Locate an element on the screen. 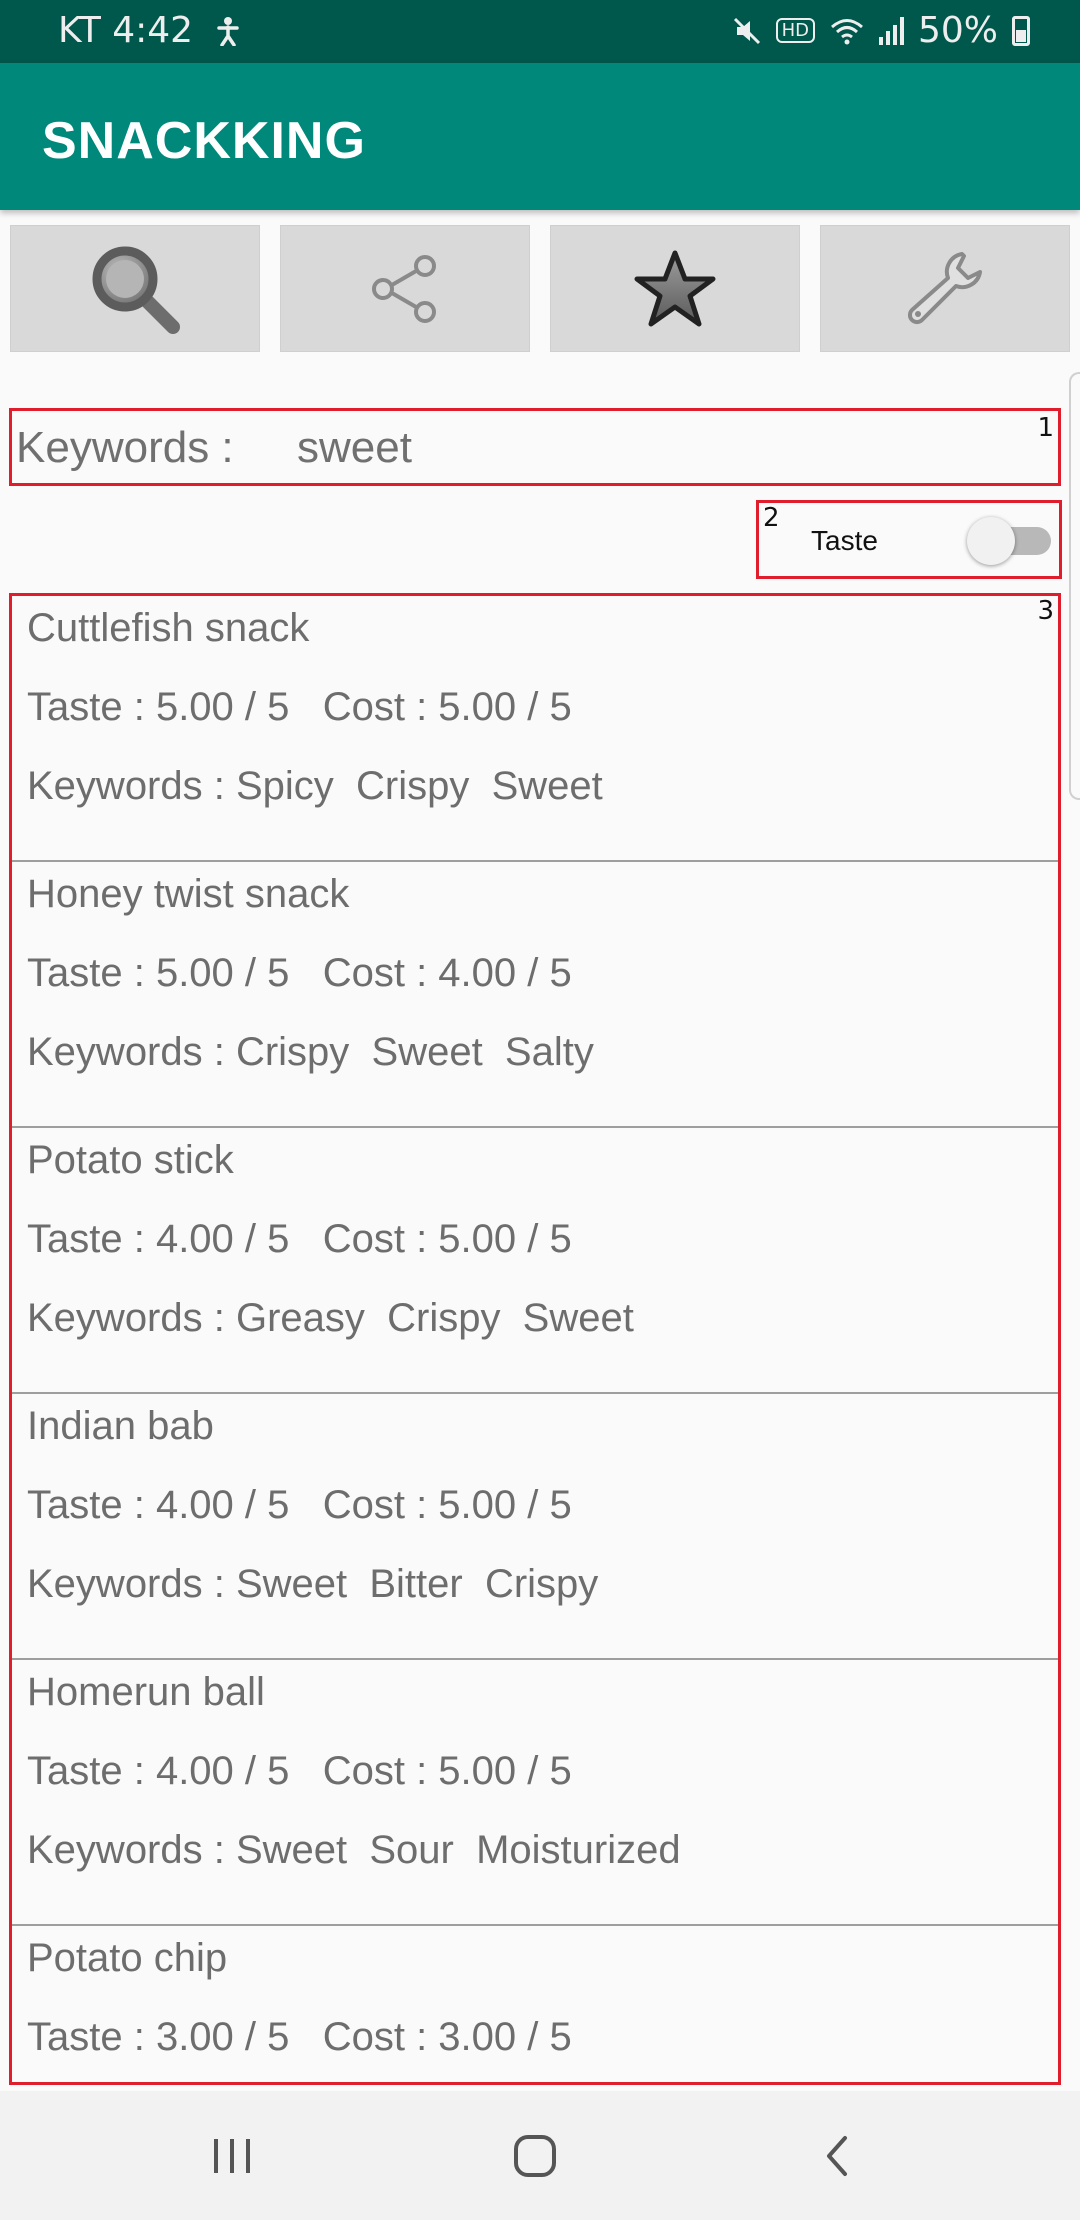 Image resolution: width=1080 pixels, height=2220 pixels. side-scroll-indicator is located at coordinates (1074, 586).